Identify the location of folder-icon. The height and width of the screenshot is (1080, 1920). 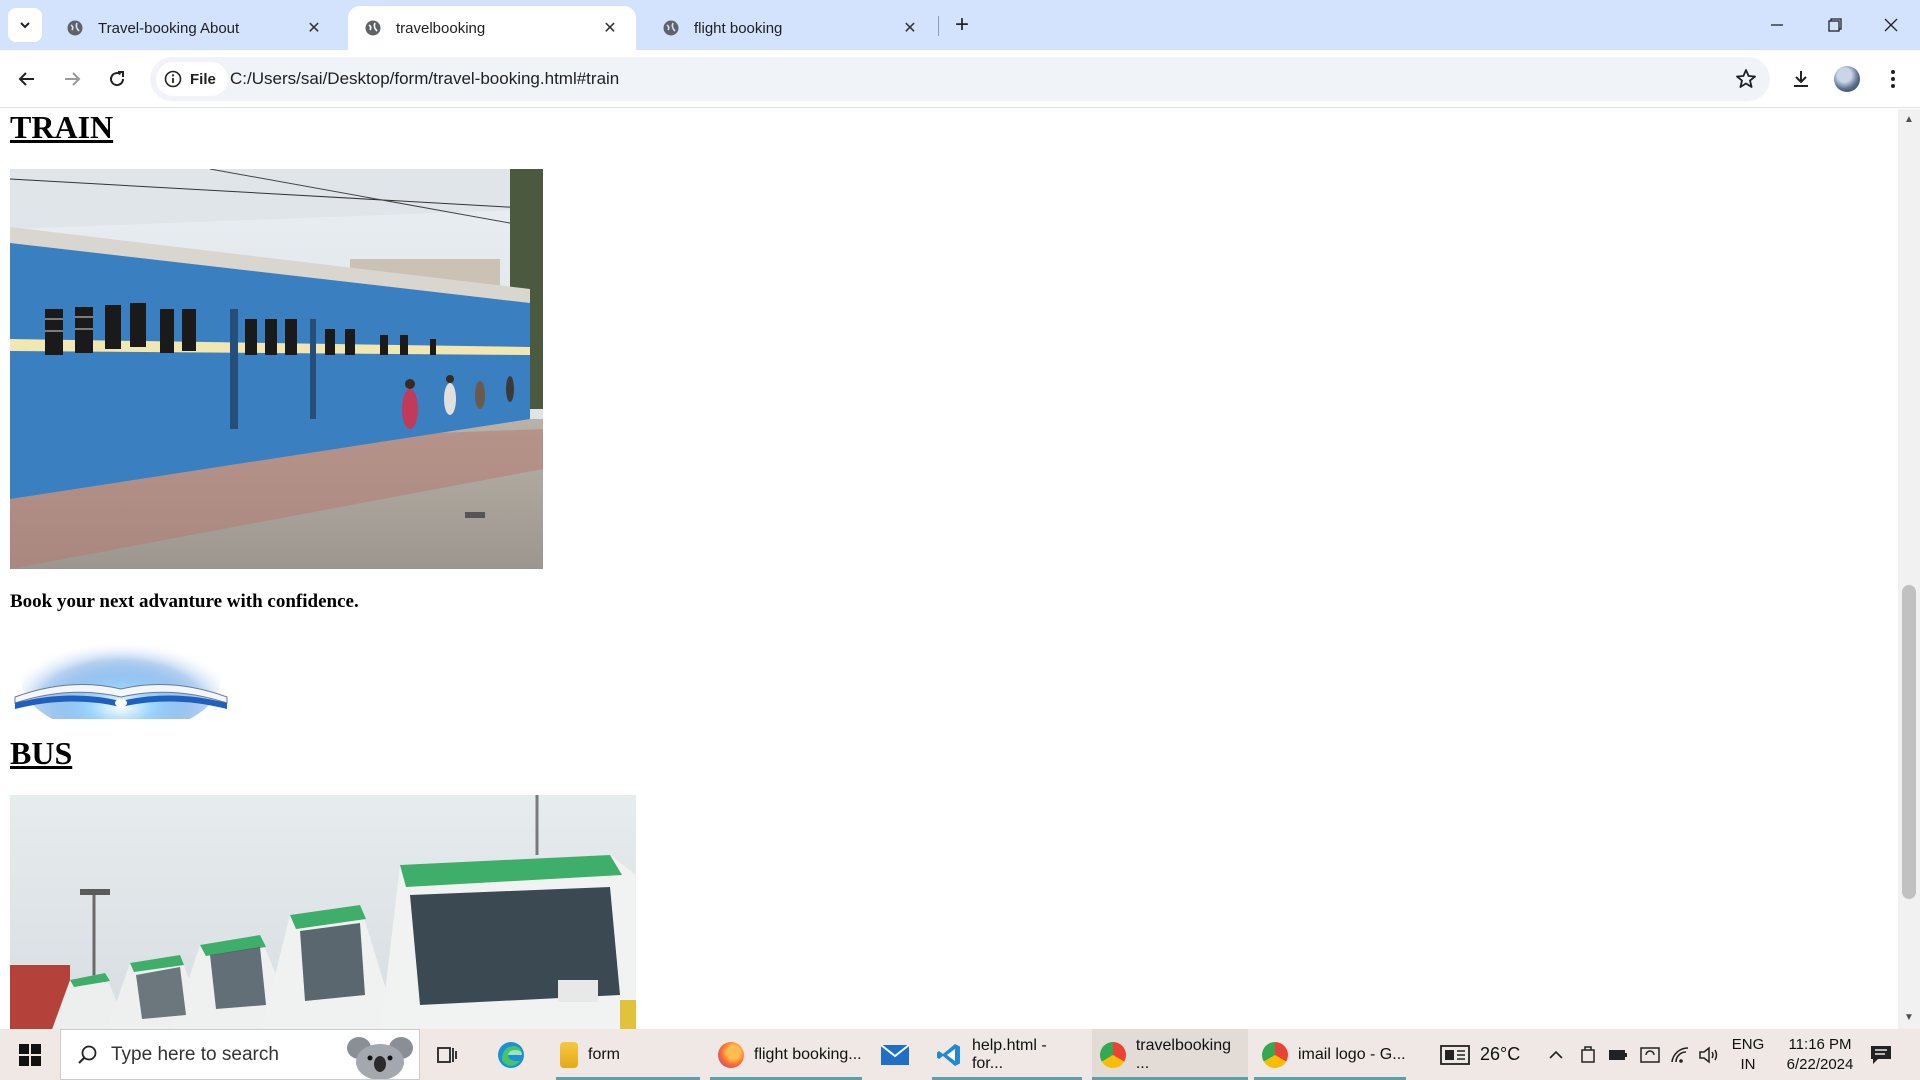
(569, 1054).